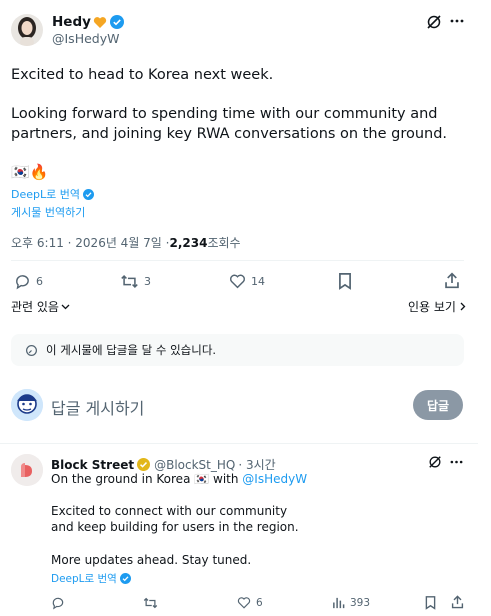 Image resolution: width=491 pixels, height=616 pixels. What do you see at coordinates (338, 602) in the screenshot?
I see `analytics-icon` at bounding box center [338, 602].